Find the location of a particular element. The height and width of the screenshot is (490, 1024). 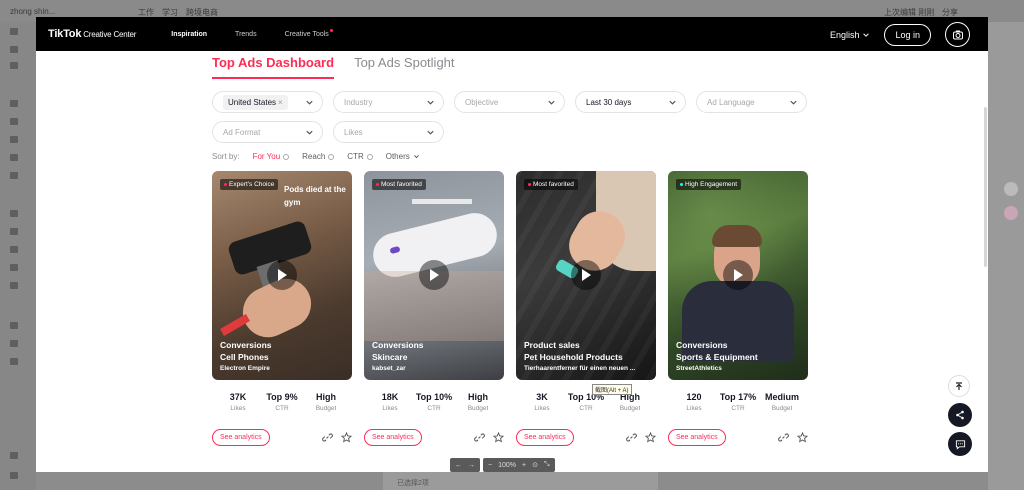

sort-bar: Sort by: For You Reach CTR Others is located at coordinates (316, 156).